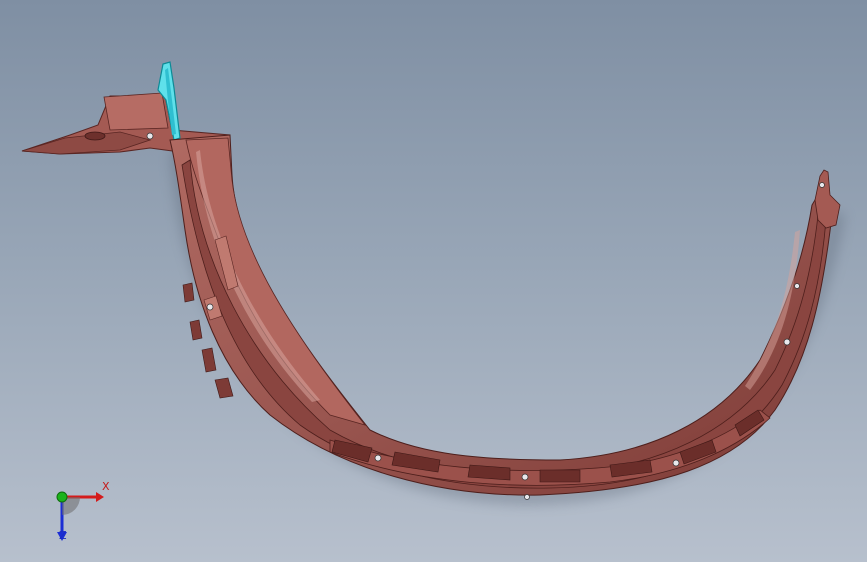  I want to click on orientation-triad: X Z, so click(80, 513).